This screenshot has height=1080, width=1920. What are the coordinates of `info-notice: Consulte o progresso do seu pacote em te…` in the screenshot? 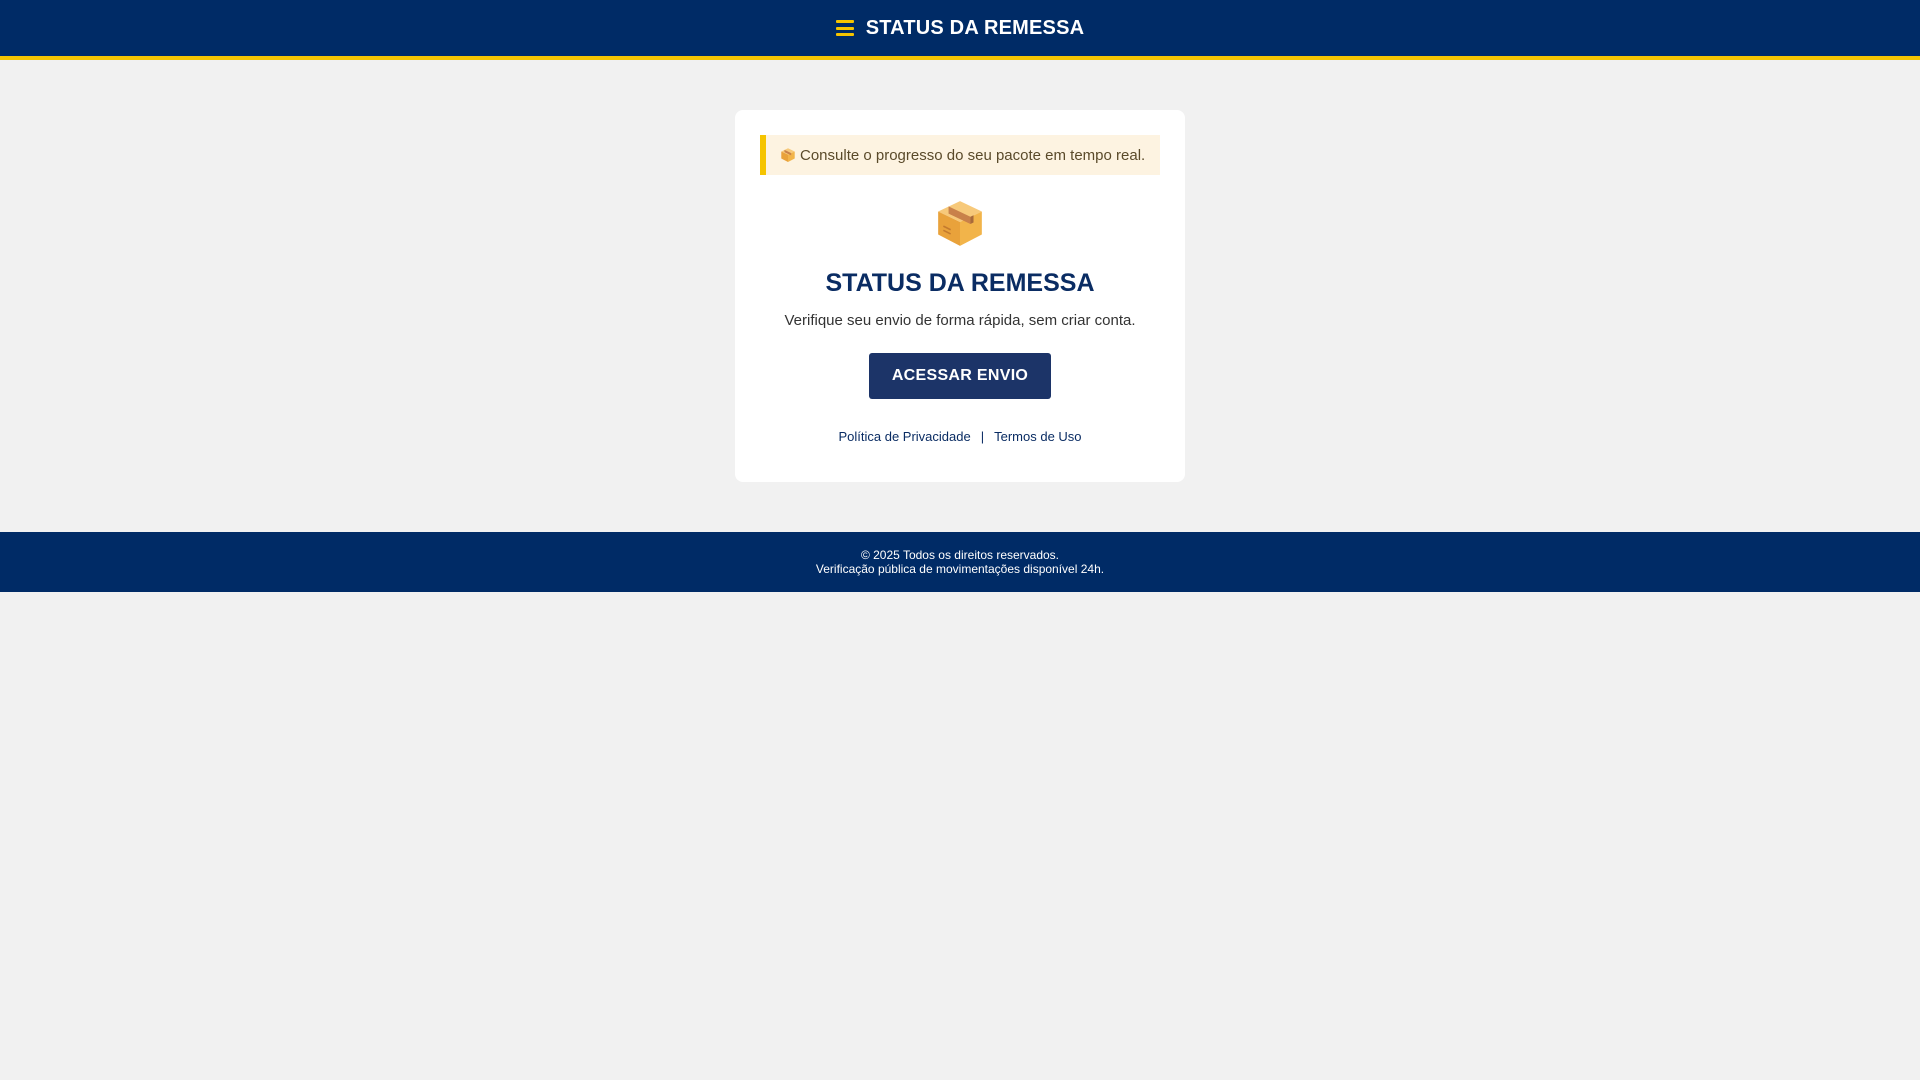 It's located at (960, 155).